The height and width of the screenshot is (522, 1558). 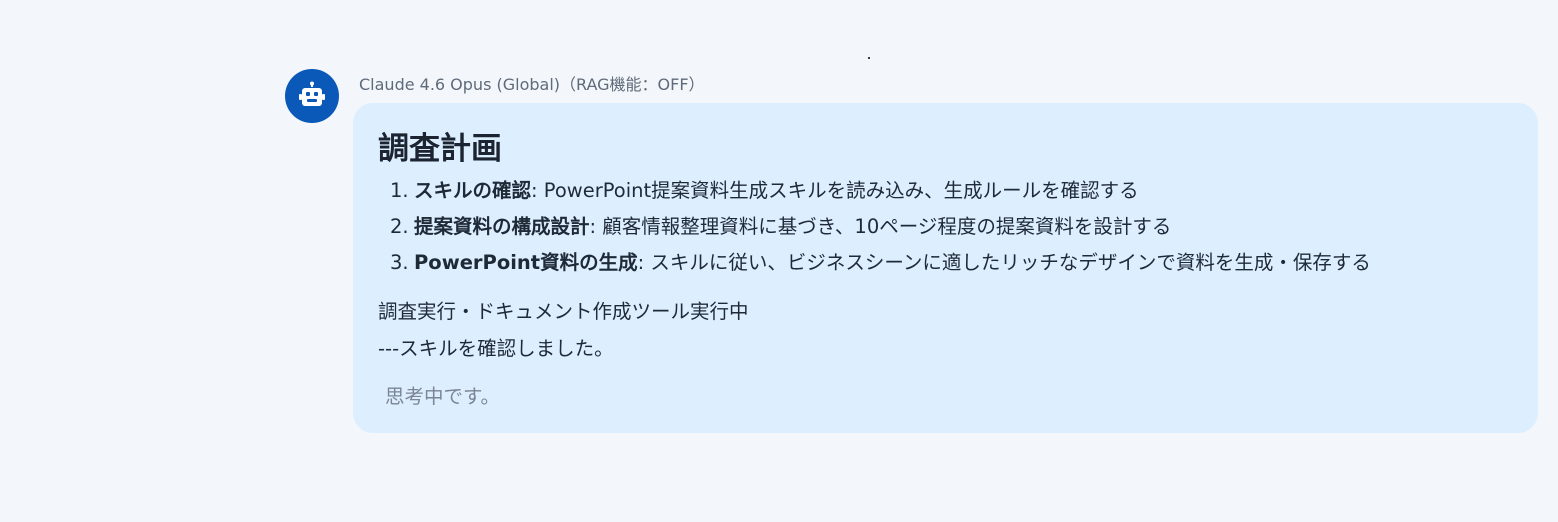 What do you see at coordinates (496, 348) in the screenshot?
I see `tool-result-line: ---スキルを確認しました。` at bounding box center [496, 348].